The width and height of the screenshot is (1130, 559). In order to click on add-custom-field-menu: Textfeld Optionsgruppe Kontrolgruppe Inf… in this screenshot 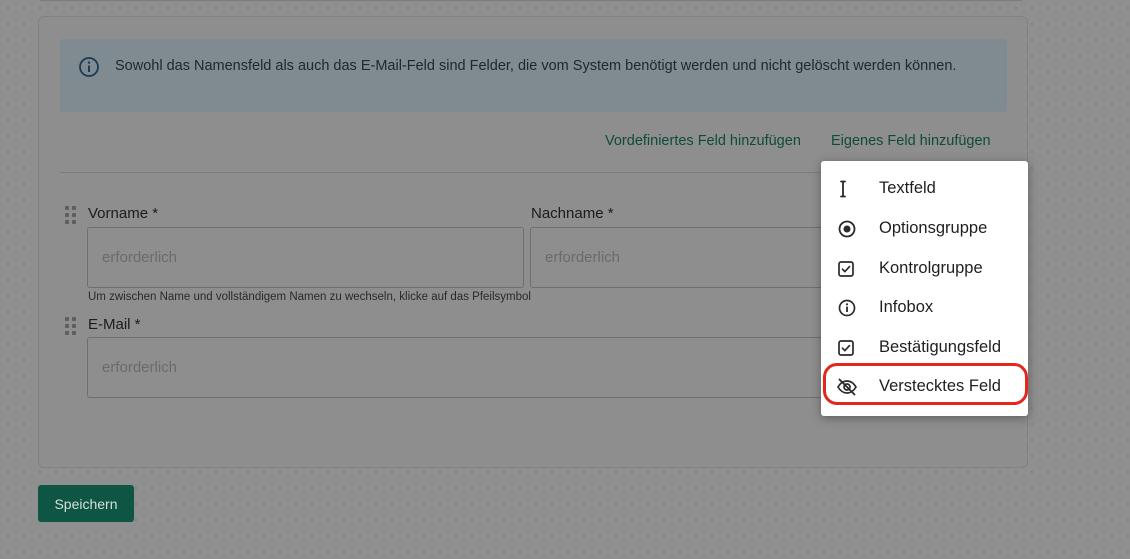, I will do `click(924, 288)`.